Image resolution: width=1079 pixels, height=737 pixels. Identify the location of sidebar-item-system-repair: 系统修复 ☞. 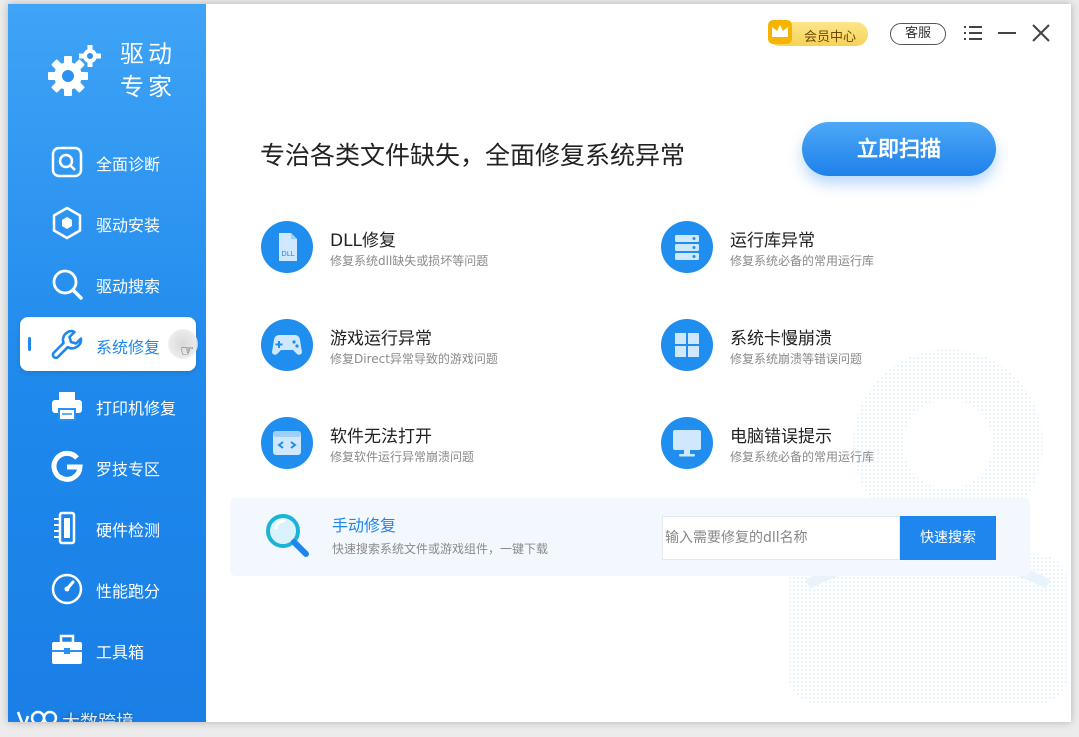
(109, 344).